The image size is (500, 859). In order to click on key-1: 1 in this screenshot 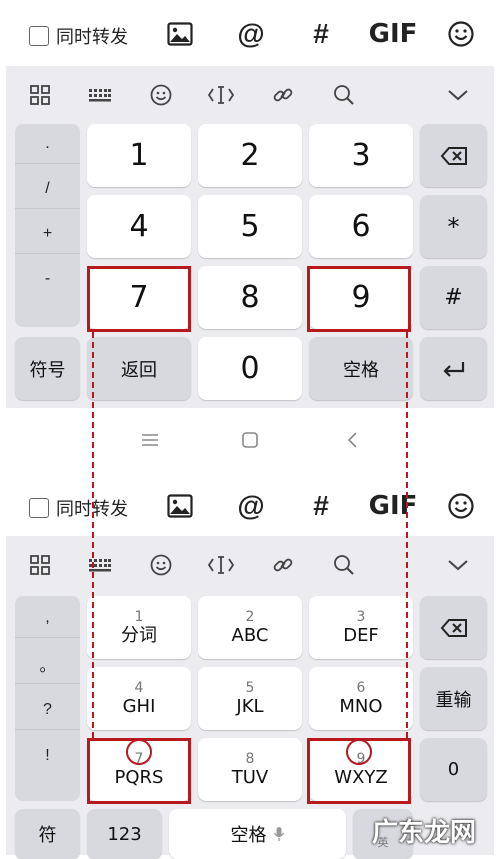, I will do `click(139, 155)`.